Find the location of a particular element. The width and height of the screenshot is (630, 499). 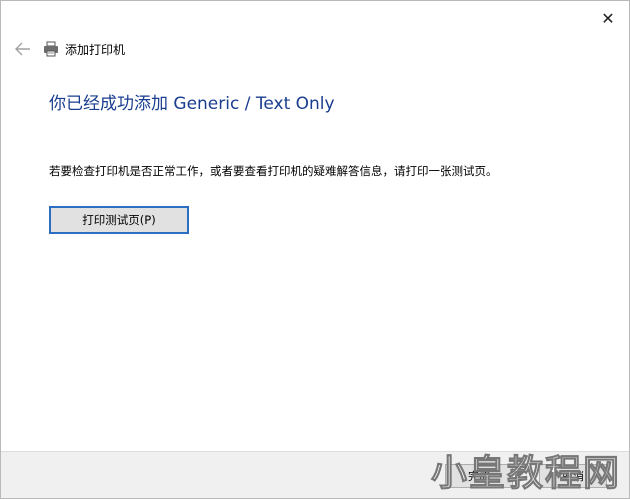

dialog-title: 添加打印机 is located at coordinates (95, 49).